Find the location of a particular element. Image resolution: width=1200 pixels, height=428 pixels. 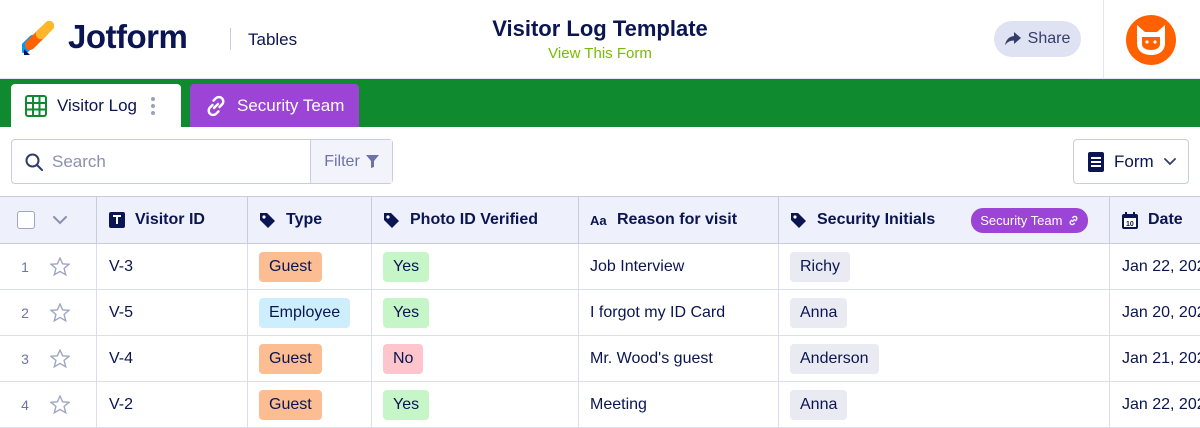

column-label: Visitor ID is located at coordinates (170, 219).